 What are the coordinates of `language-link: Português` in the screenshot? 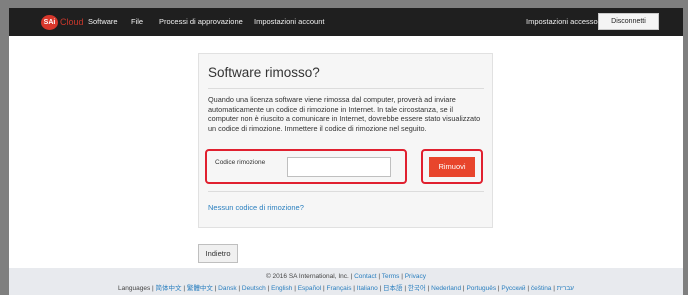 It's located at (481, 288).